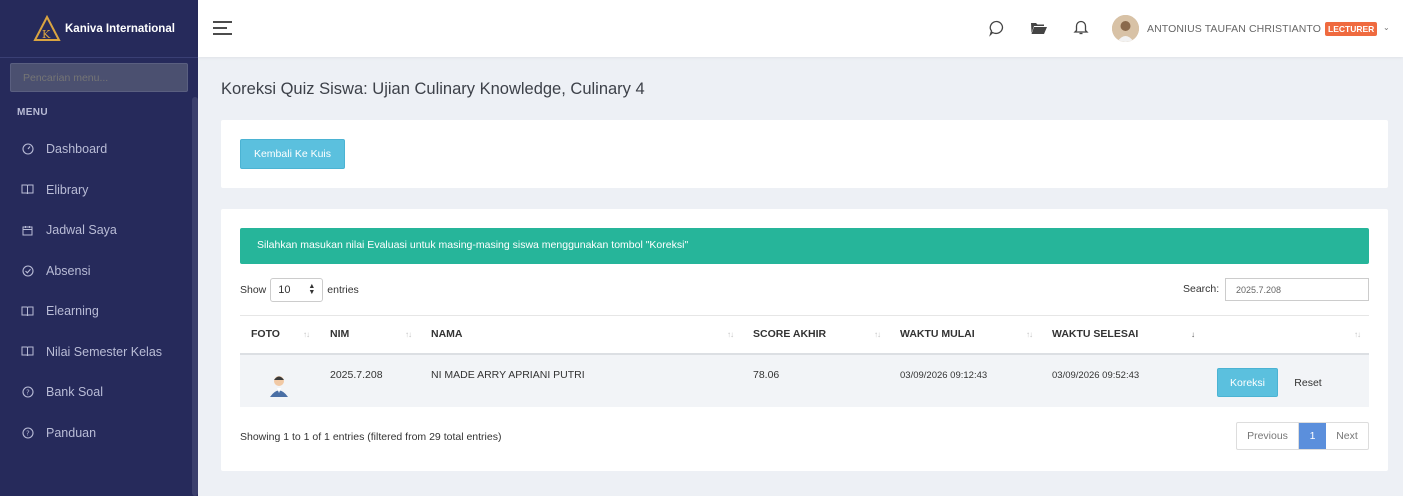 This screenshot has height=496, width=1403. What do you see at coordinates (71, 432) in the screenshot?
I see `sidebar-item-label: Panduan` at bounding box center [71, 432].